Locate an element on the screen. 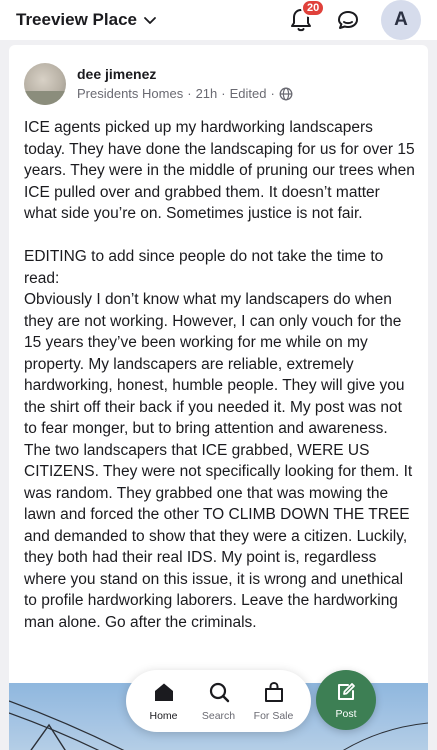 The width and height of the screenshot is (437, 750). nav-for-sale-label: For Sale is located at coordinates (273, 715).